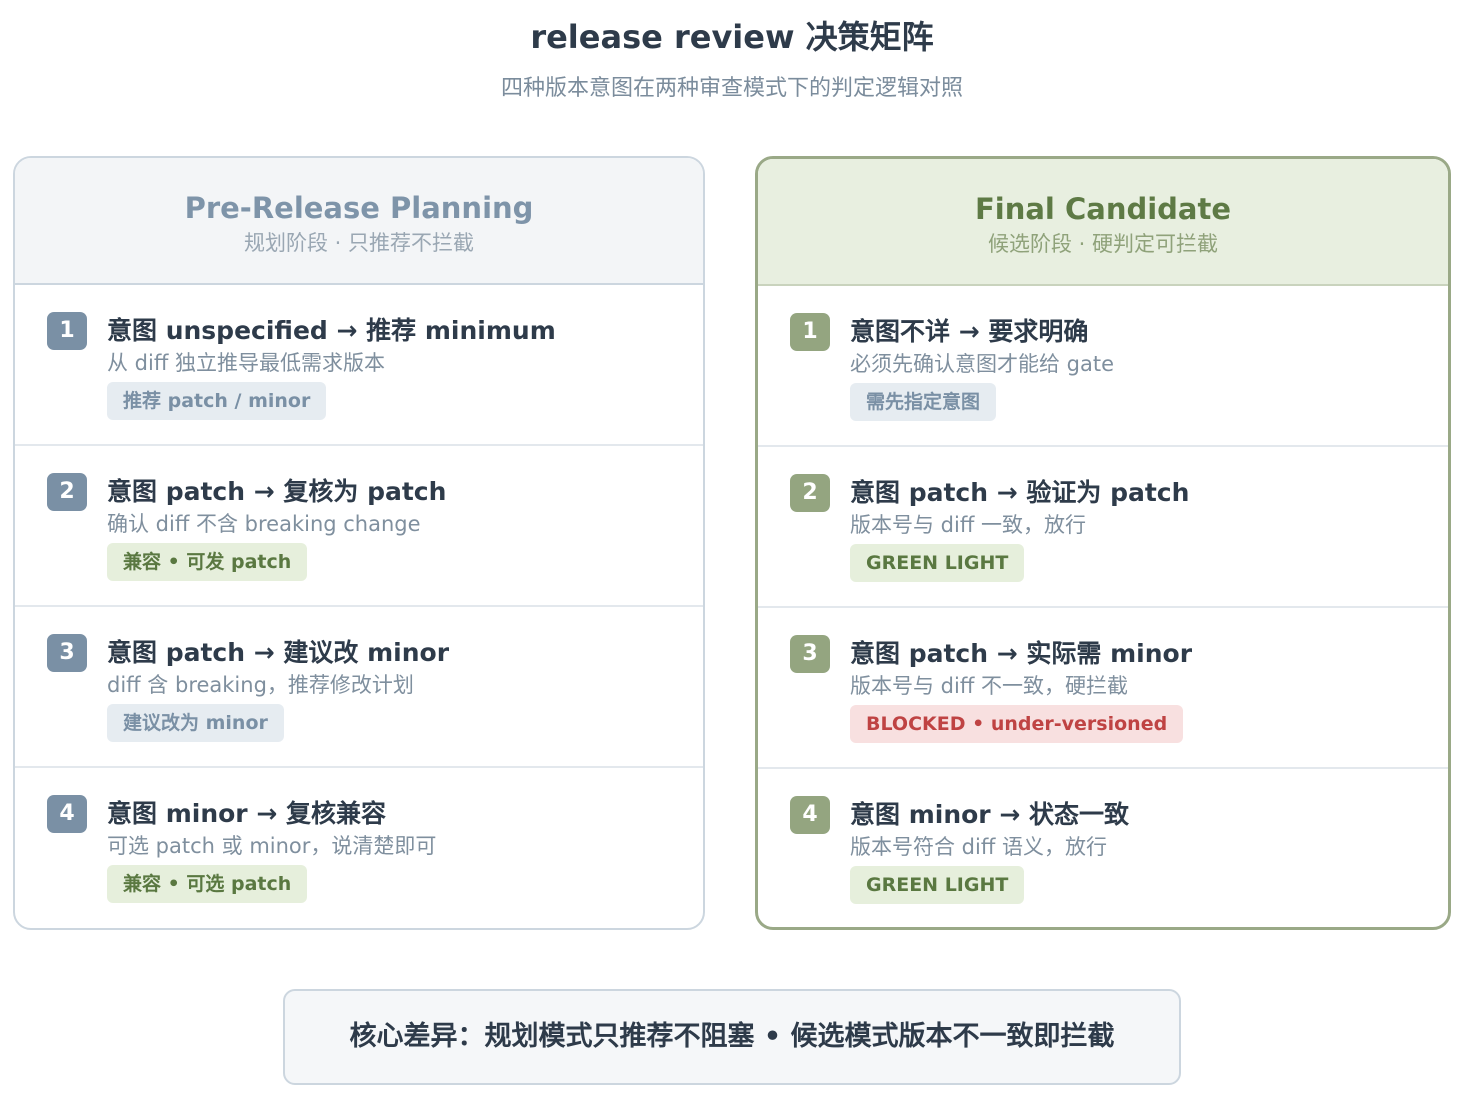 This screenshot has width=1464, height=1102. Describe the element at coordinates (1017, 724) in the screenshot. I see `verdict-badge: BLOCKED • under-versioned` at that location.